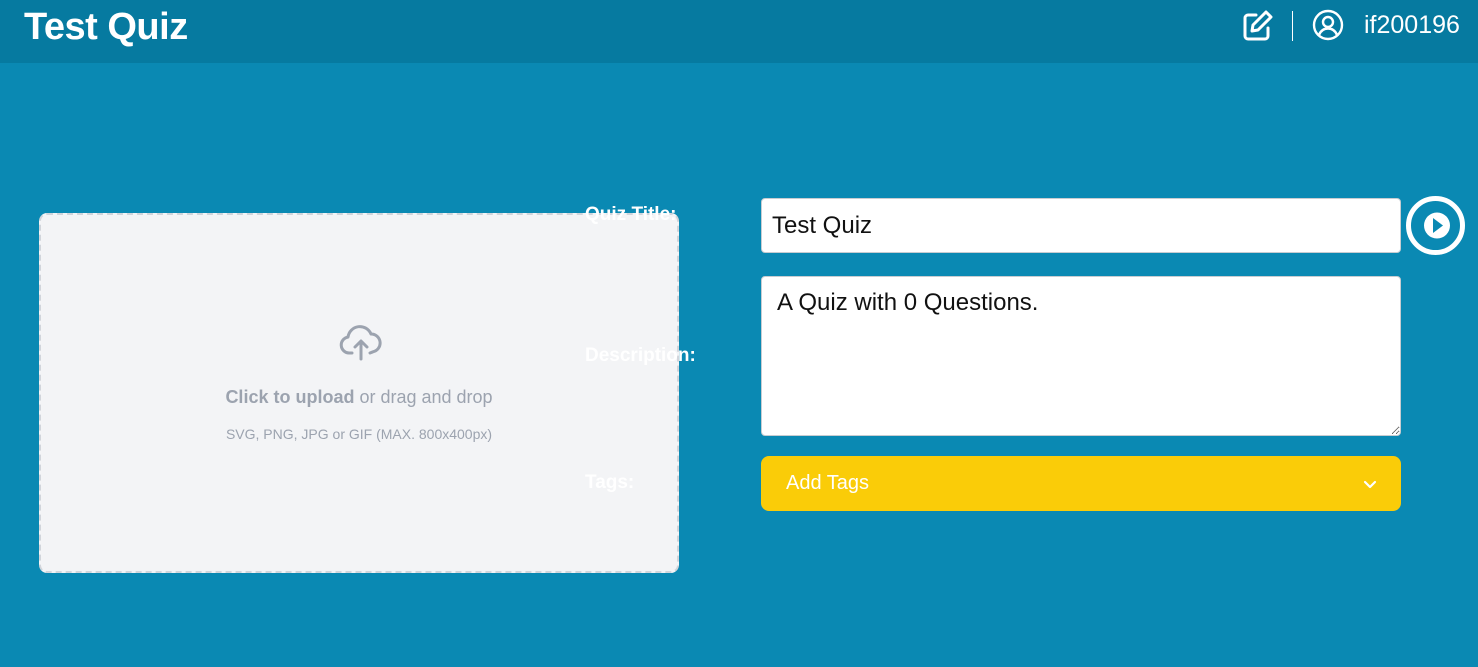 The width and height of the screenshot is (1478, 667). Describe the element at coordinates (1081, 225) in the screenshot. I see `quiz-title-input` at that location.